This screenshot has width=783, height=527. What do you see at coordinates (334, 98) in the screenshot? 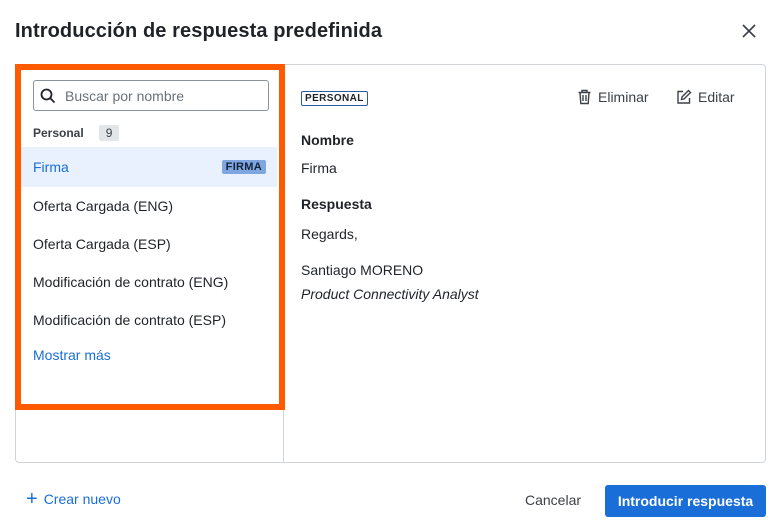
I see `personal-badge: PERSONAL` at bounding box center [334, 98].